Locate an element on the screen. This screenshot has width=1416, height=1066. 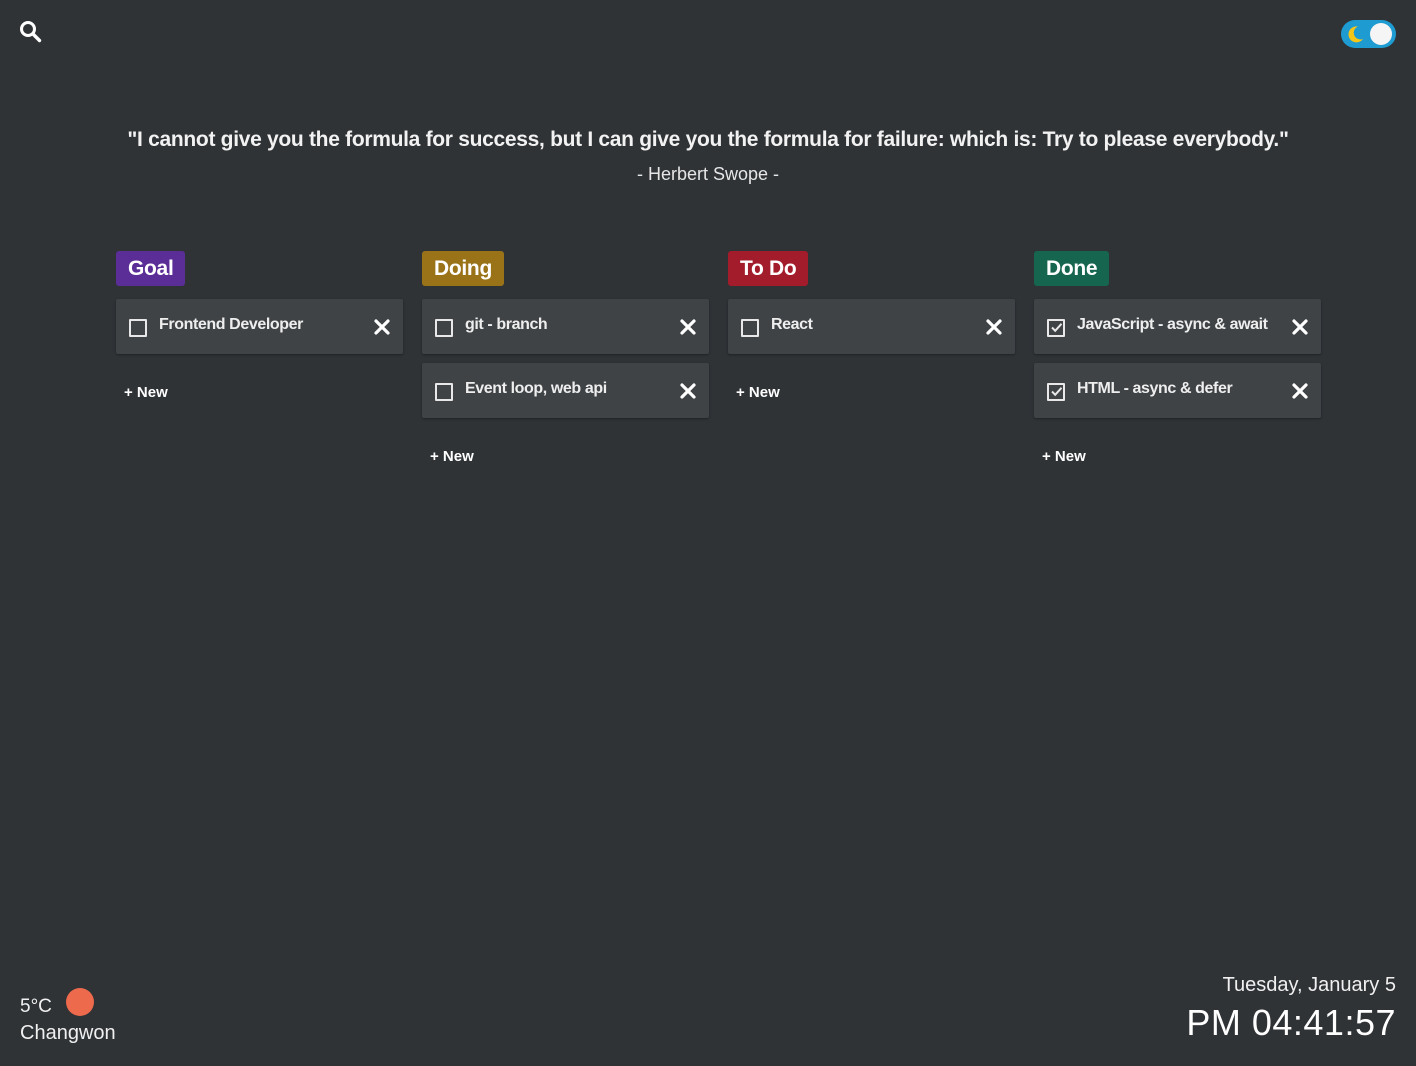
theme-toggle is located at coordinates (1368, 34).